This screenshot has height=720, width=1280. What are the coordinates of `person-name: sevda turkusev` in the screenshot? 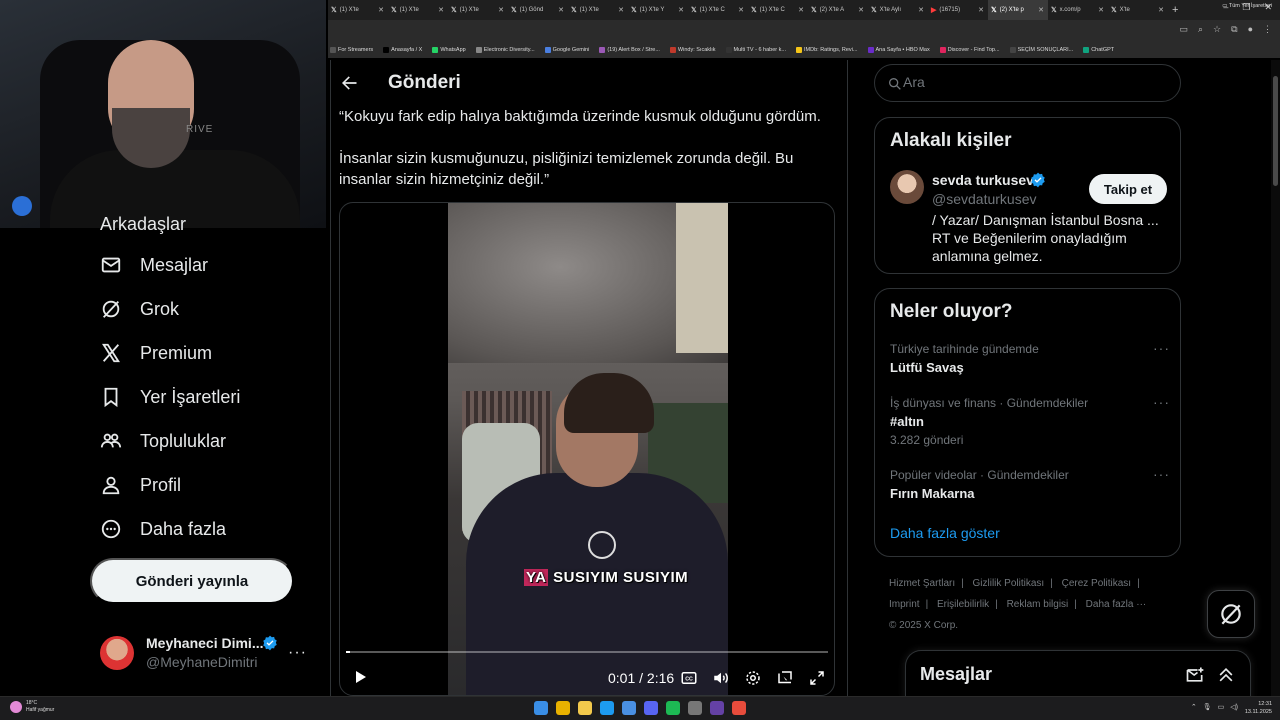 It's located at (983, 180).